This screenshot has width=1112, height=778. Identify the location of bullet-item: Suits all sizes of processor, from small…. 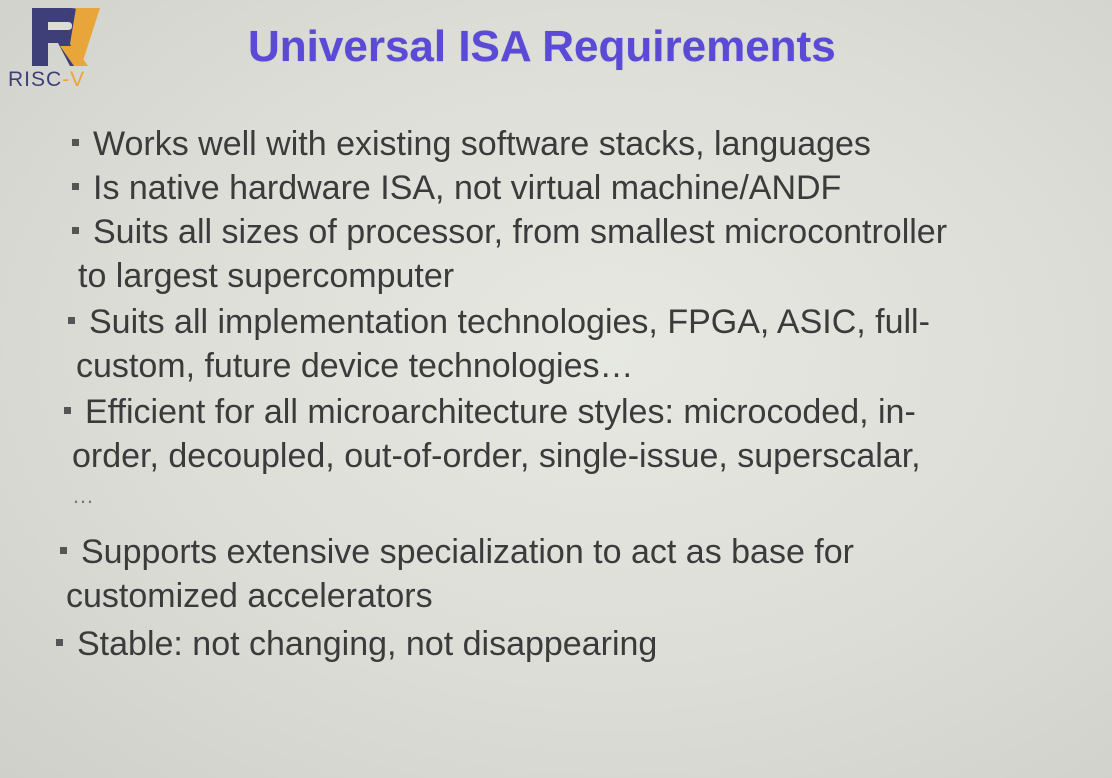
(509, 254).